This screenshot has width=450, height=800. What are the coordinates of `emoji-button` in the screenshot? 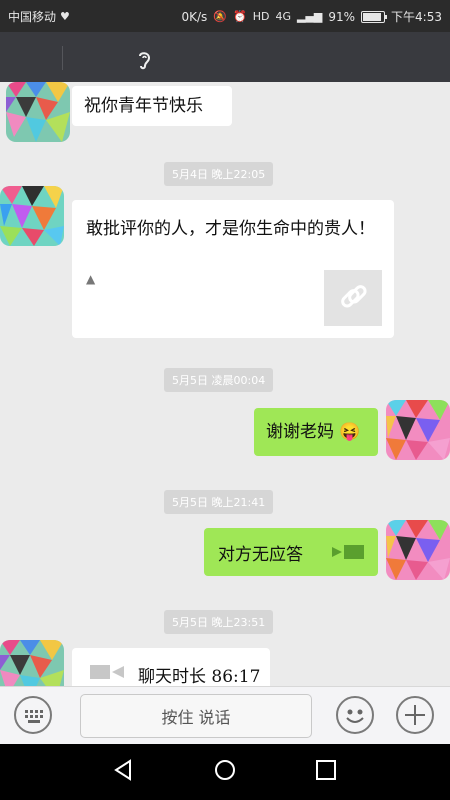 It's located at (355, 715).